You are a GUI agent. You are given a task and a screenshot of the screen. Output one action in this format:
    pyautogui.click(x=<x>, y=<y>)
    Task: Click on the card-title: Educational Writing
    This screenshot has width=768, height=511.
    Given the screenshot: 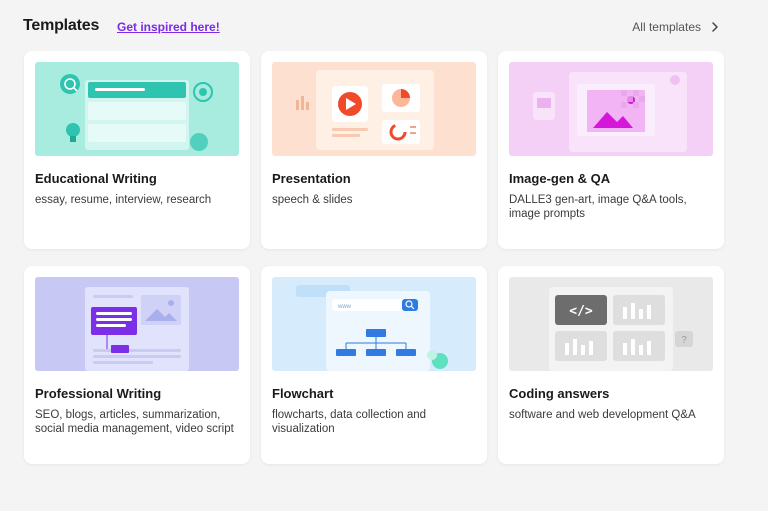 What is the action you would take?
    pyautogui.click(x=96, y=178)
    